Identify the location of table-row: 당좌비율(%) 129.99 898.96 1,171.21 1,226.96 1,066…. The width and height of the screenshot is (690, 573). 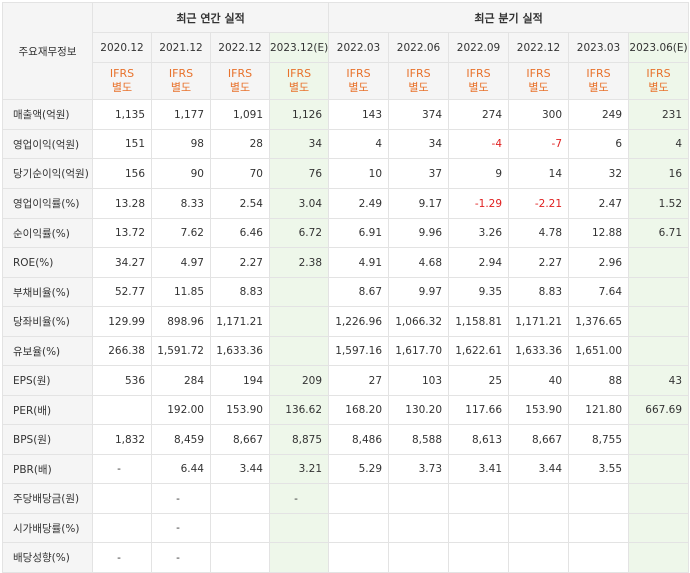
(346, 321).